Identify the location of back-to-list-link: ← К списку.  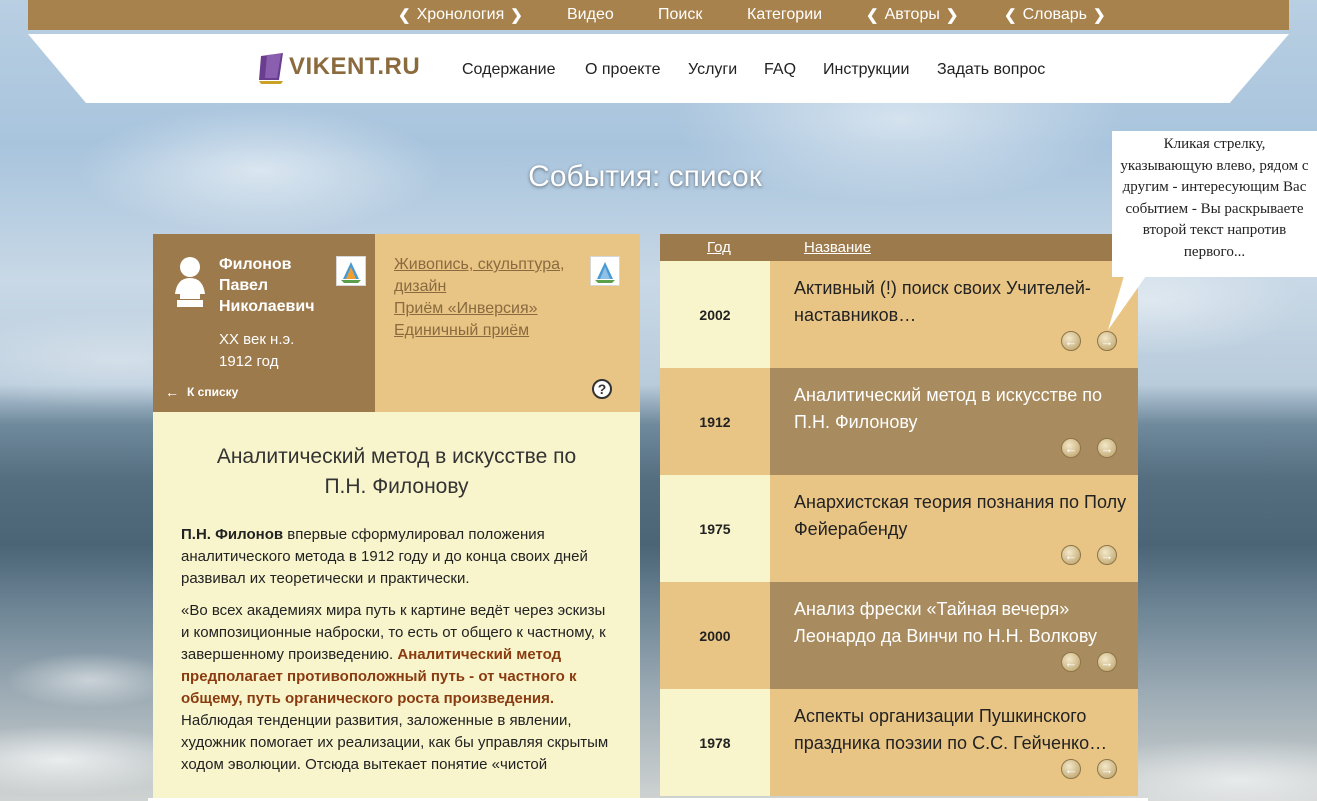
(201, 392).